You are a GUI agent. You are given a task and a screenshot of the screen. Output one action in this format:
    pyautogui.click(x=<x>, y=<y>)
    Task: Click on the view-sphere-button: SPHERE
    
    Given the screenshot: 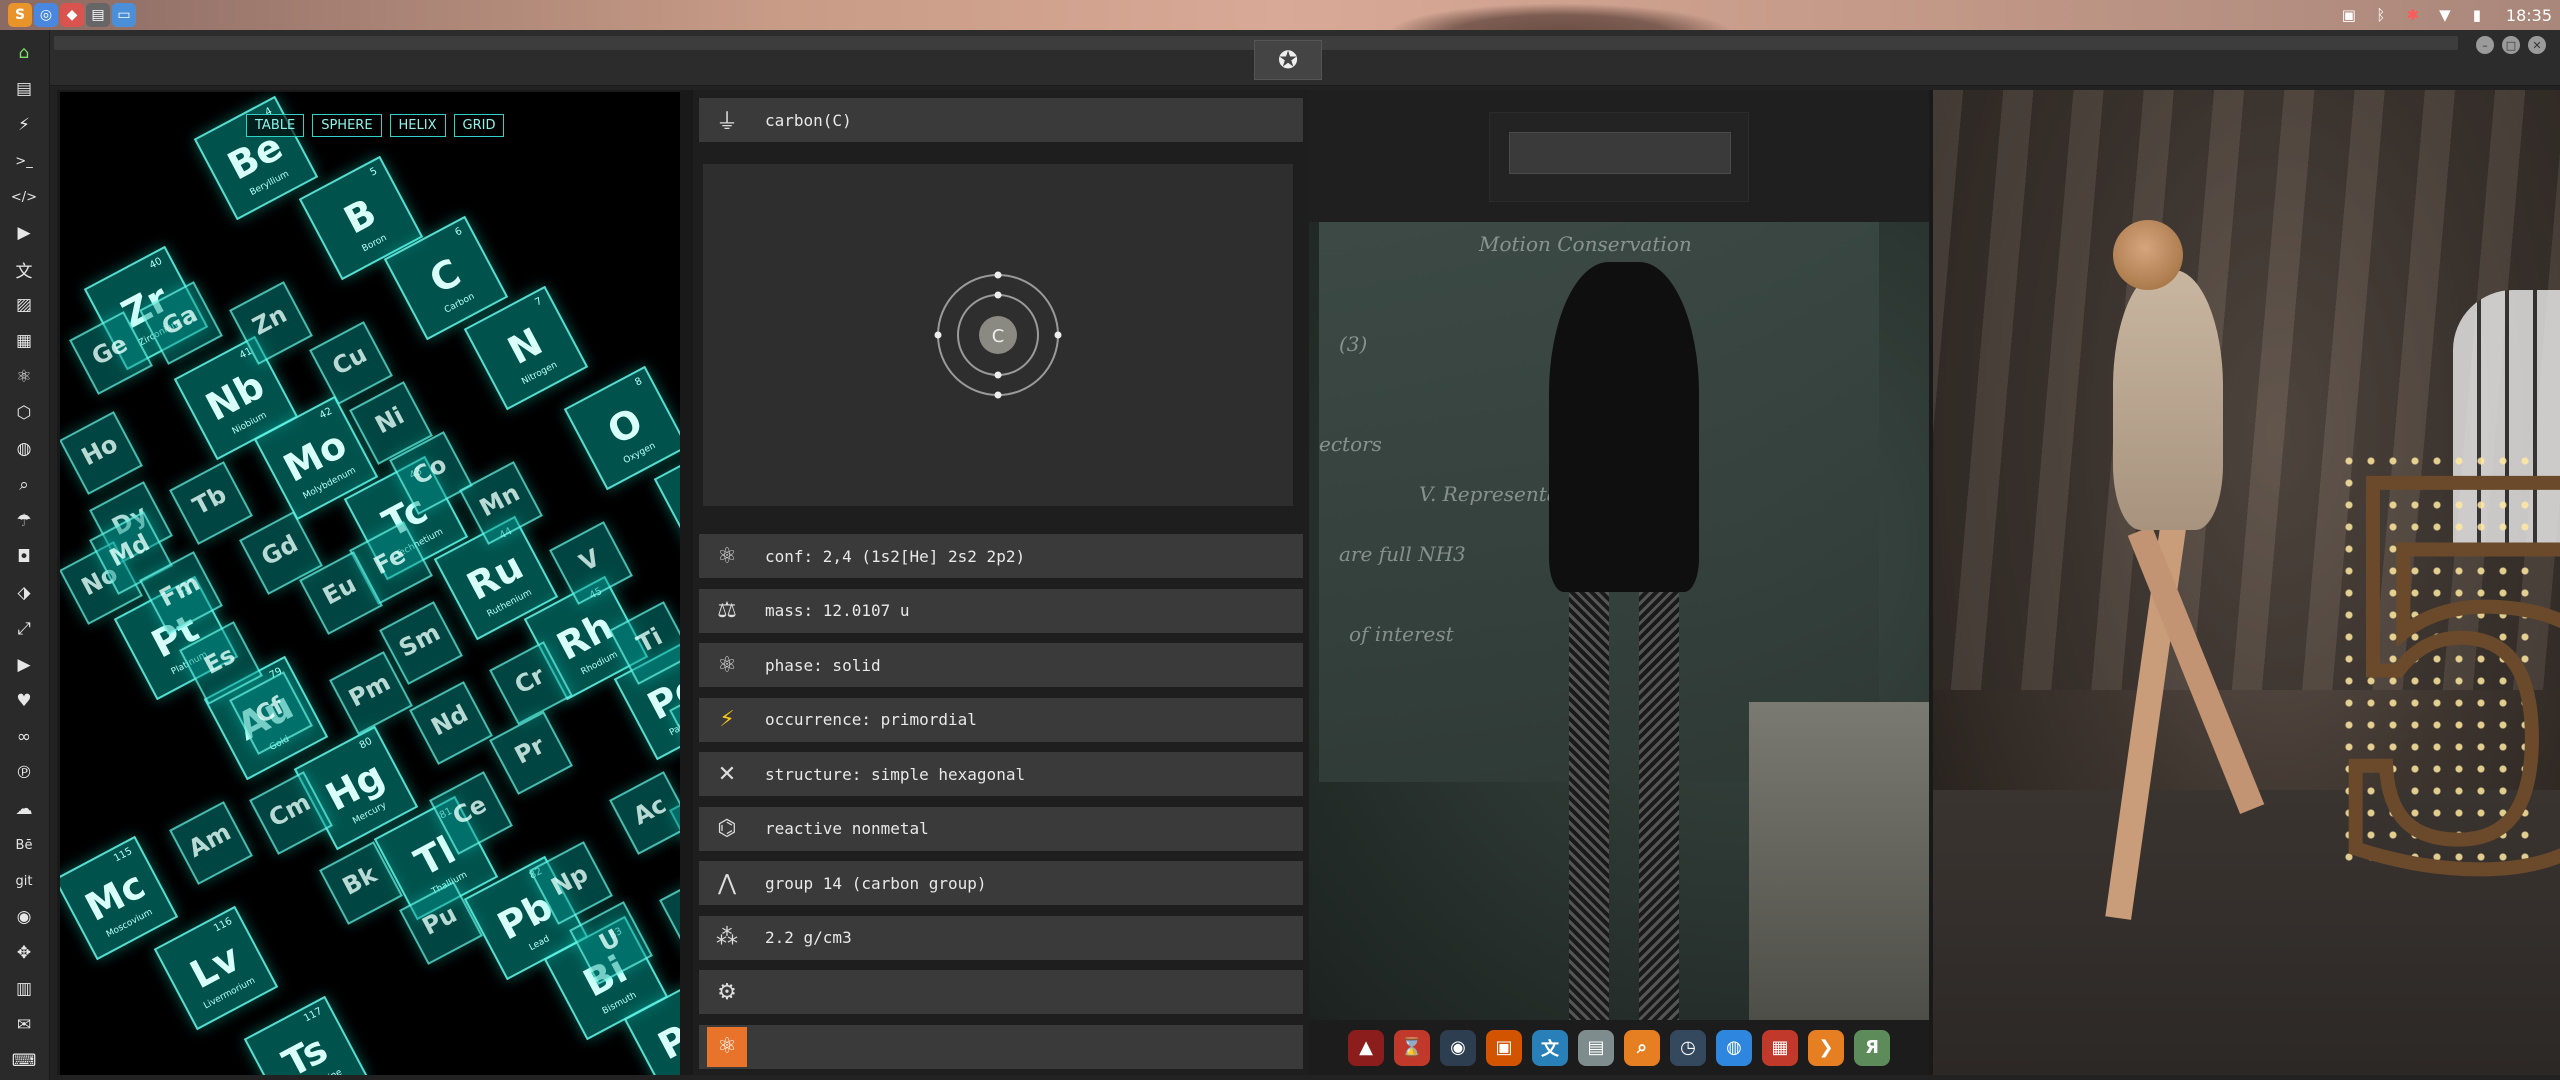 What is the action you would take?
    pyautogui.click(x=347, y=125)
    